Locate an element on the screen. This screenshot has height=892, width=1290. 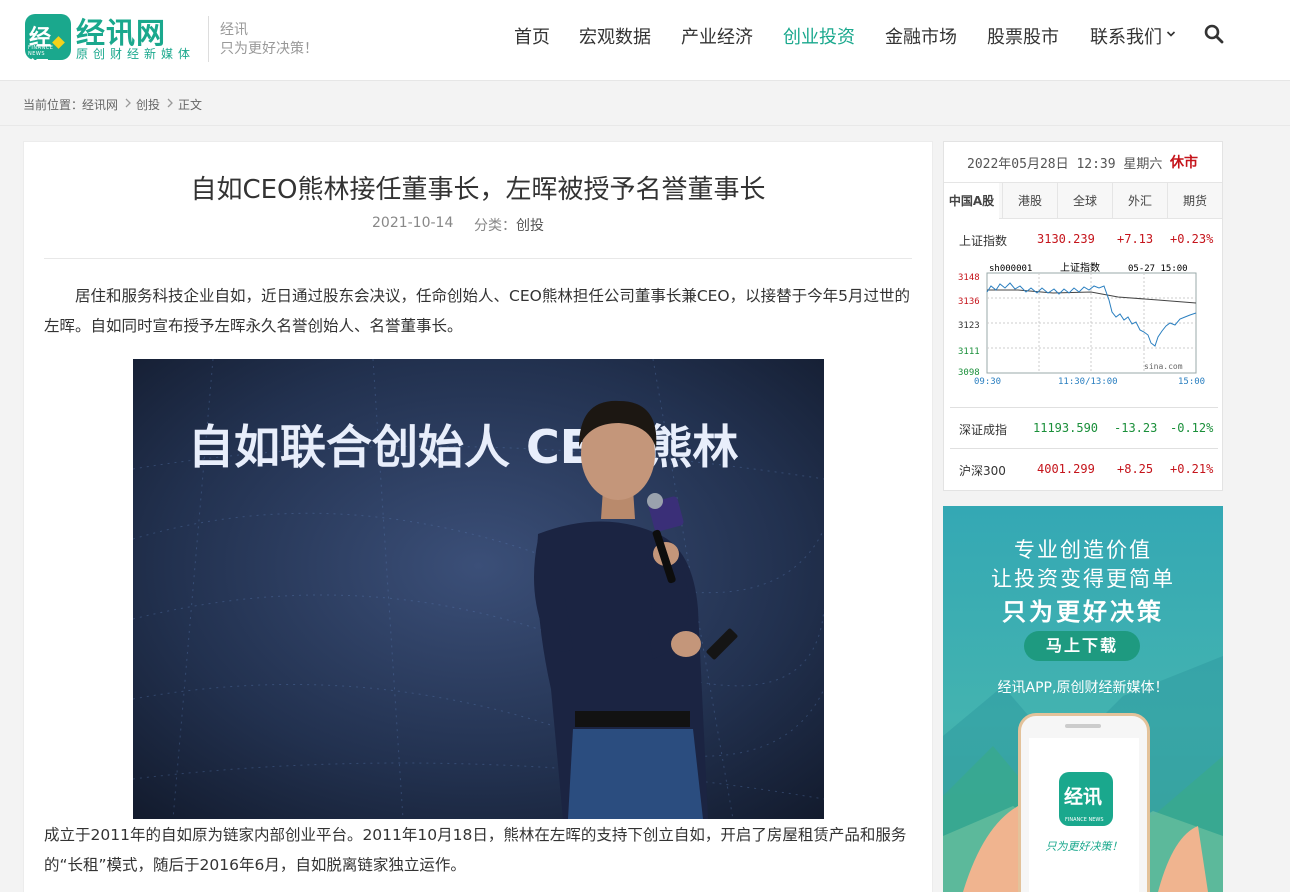
logo-sub: FINANCE NEWS is located at coordinates (41, 51).